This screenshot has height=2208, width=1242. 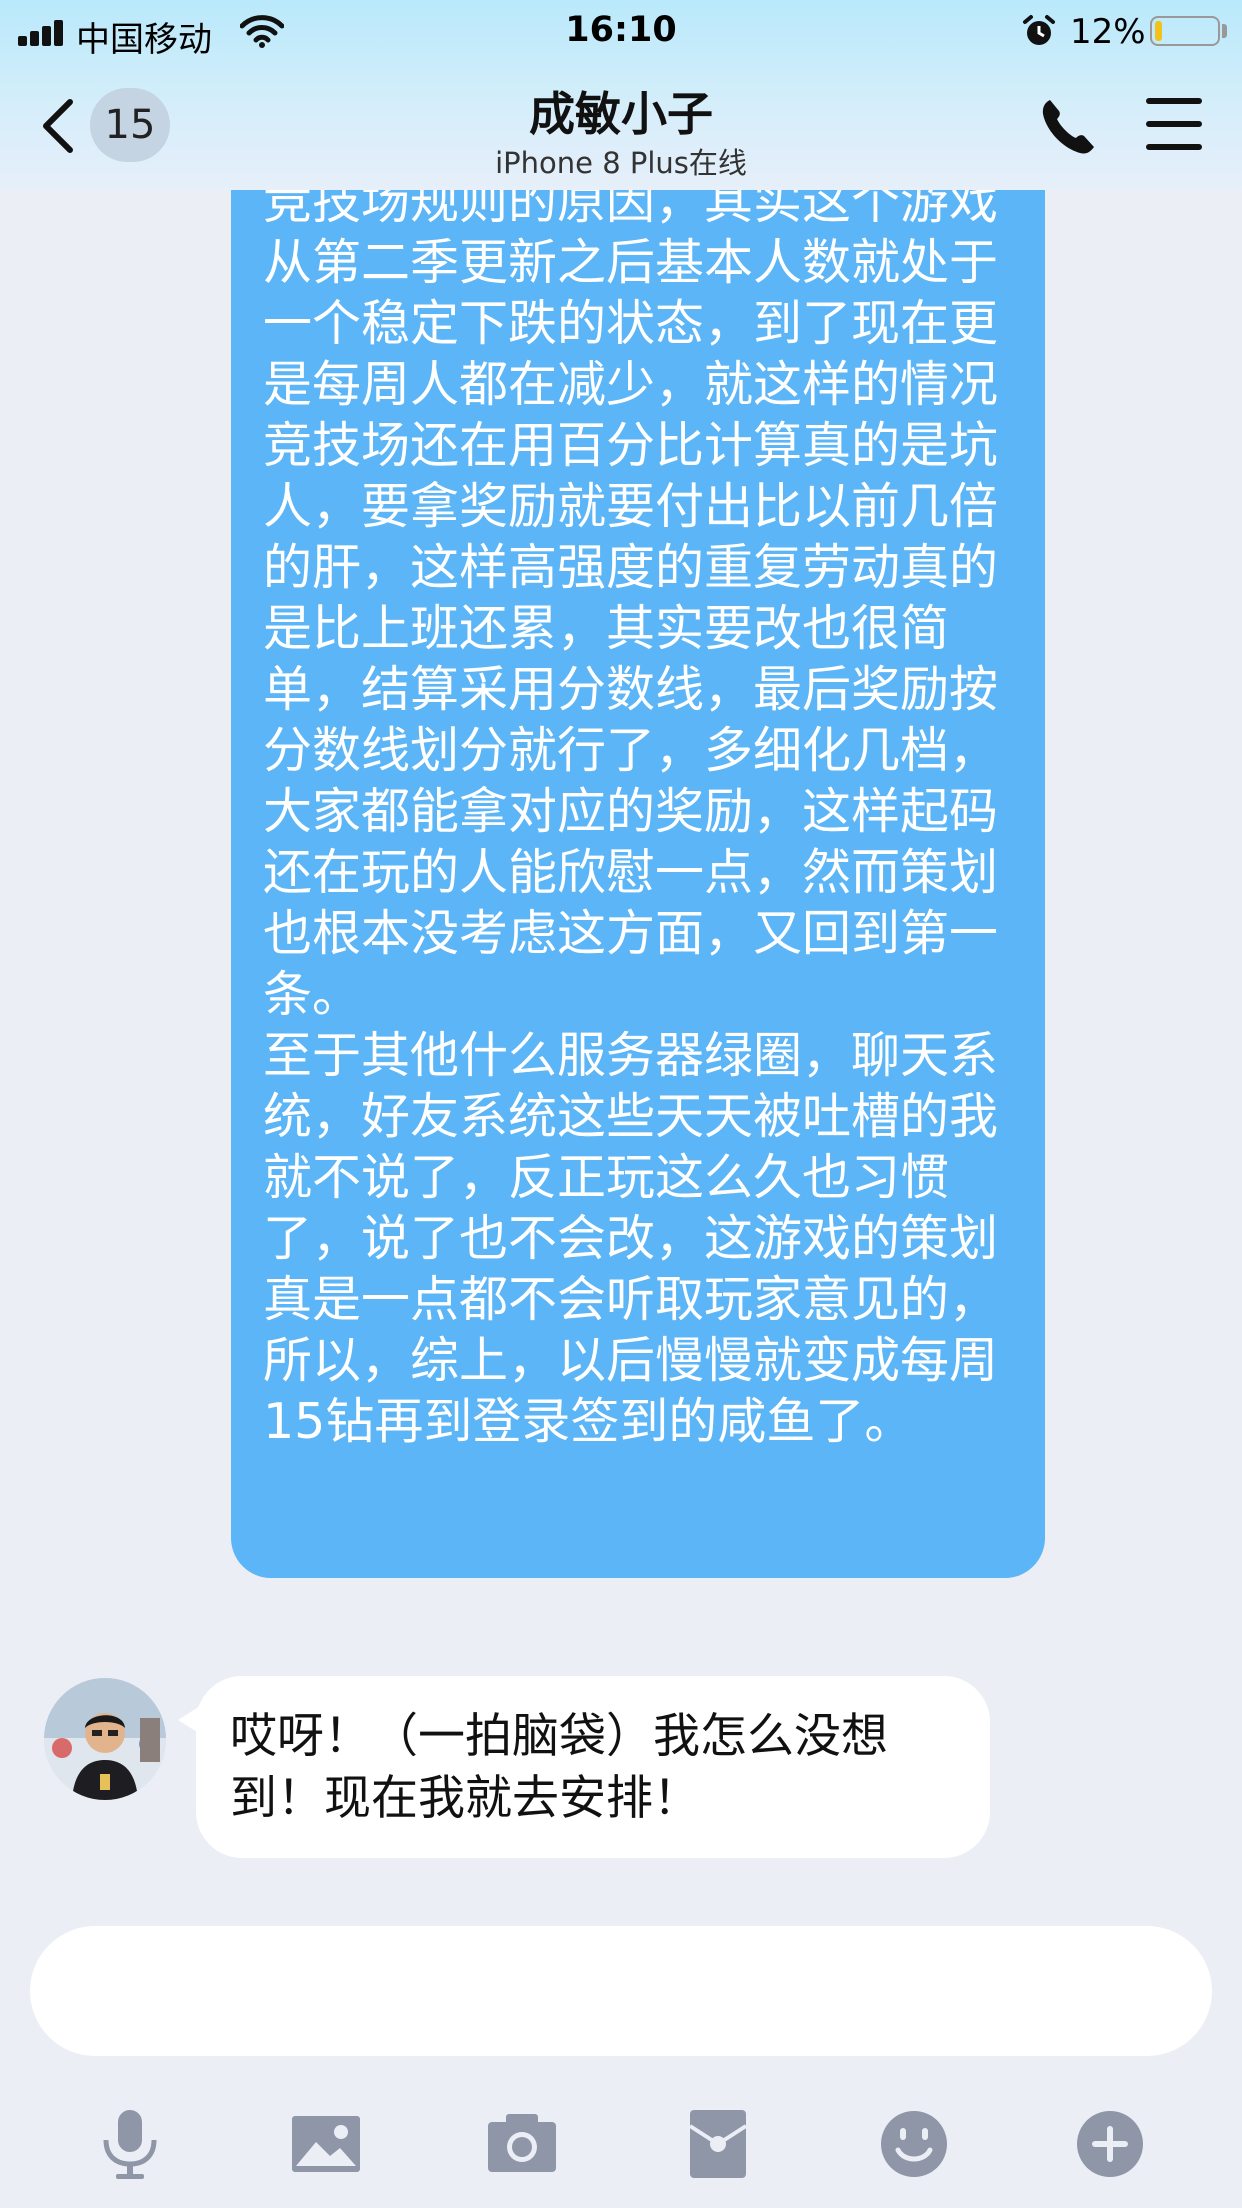 What do you see at coordinates (1185, 31) in the screenshot?
I see `battery-icon` at bounding box center [1185, 31].